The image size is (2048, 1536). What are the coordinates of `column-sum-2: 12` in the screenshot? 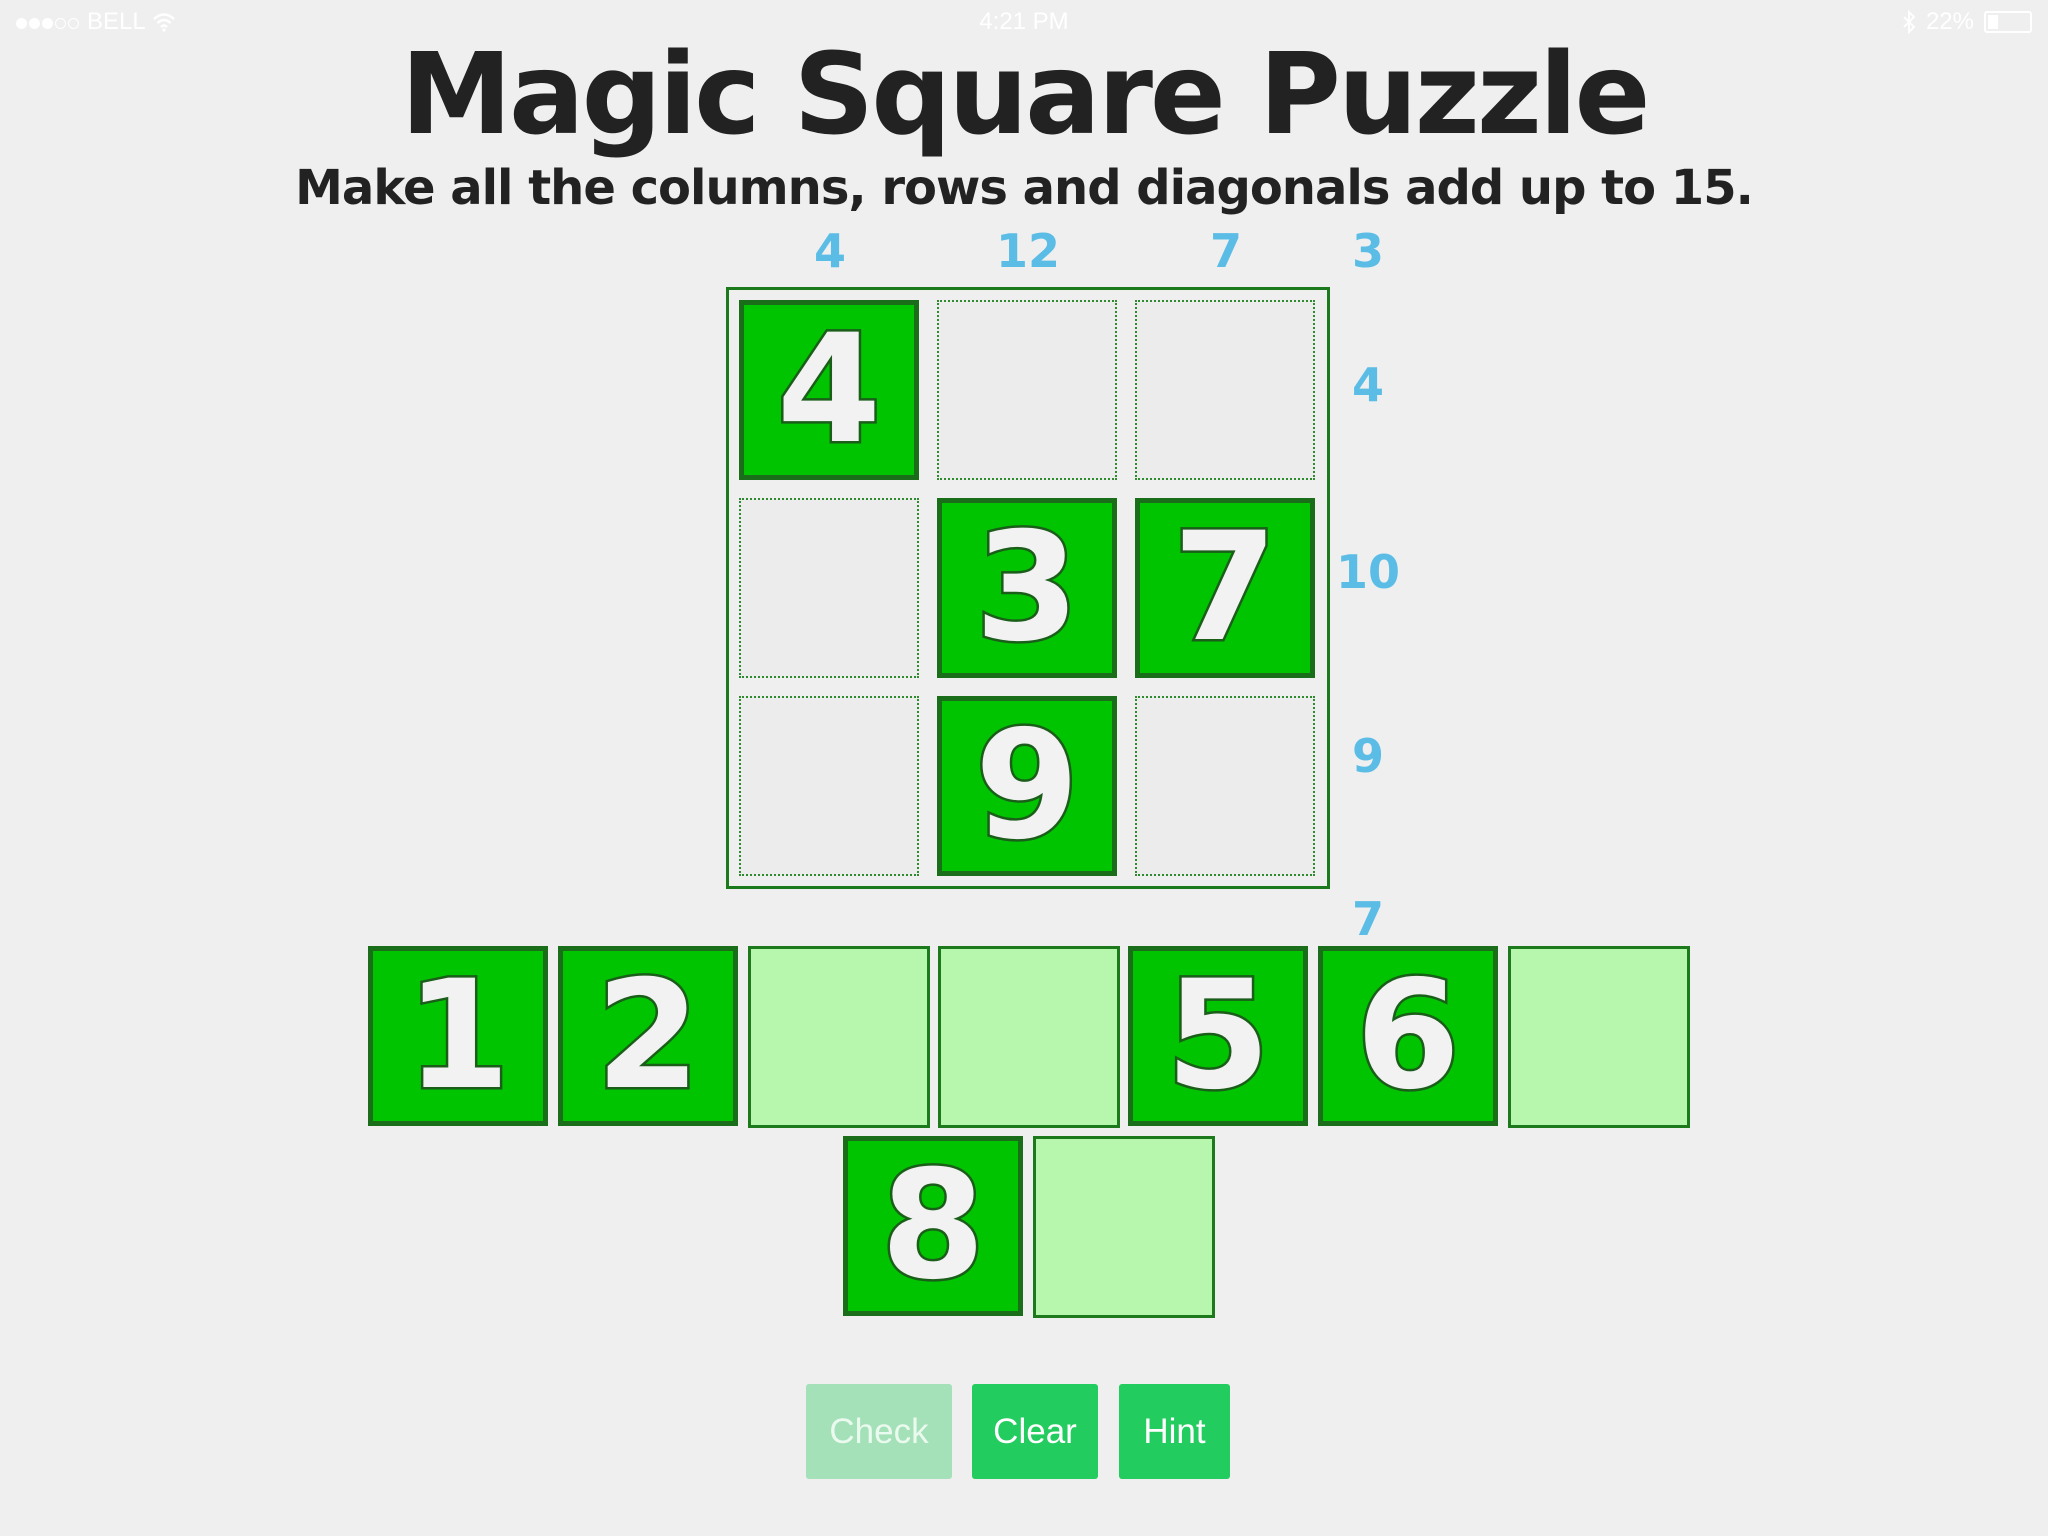 It's located at (1027, 251).